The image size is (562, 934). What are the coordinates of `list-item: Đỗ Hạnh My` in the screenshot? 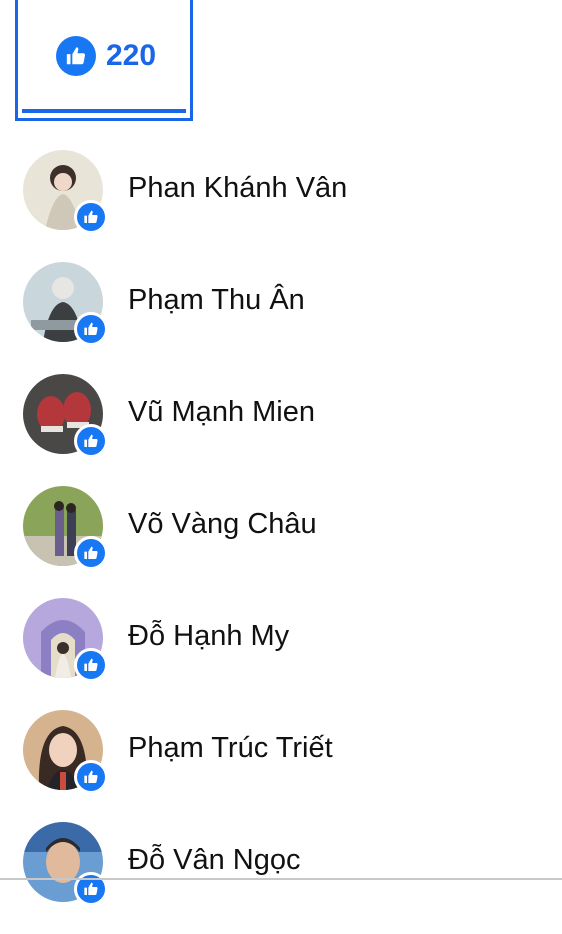 It's located at (281, 654).